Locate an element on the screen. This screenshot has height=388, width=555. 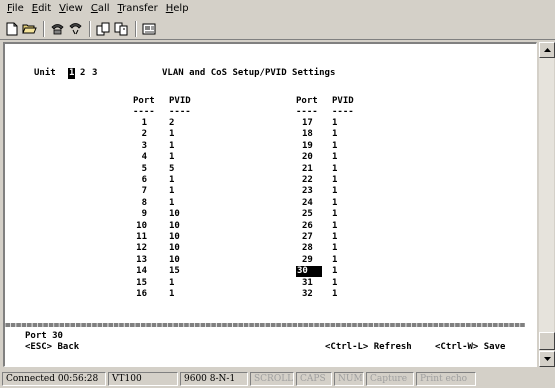
refresh-hint: <Ctrl-L> Refresh is located at coordinates (368, 347).